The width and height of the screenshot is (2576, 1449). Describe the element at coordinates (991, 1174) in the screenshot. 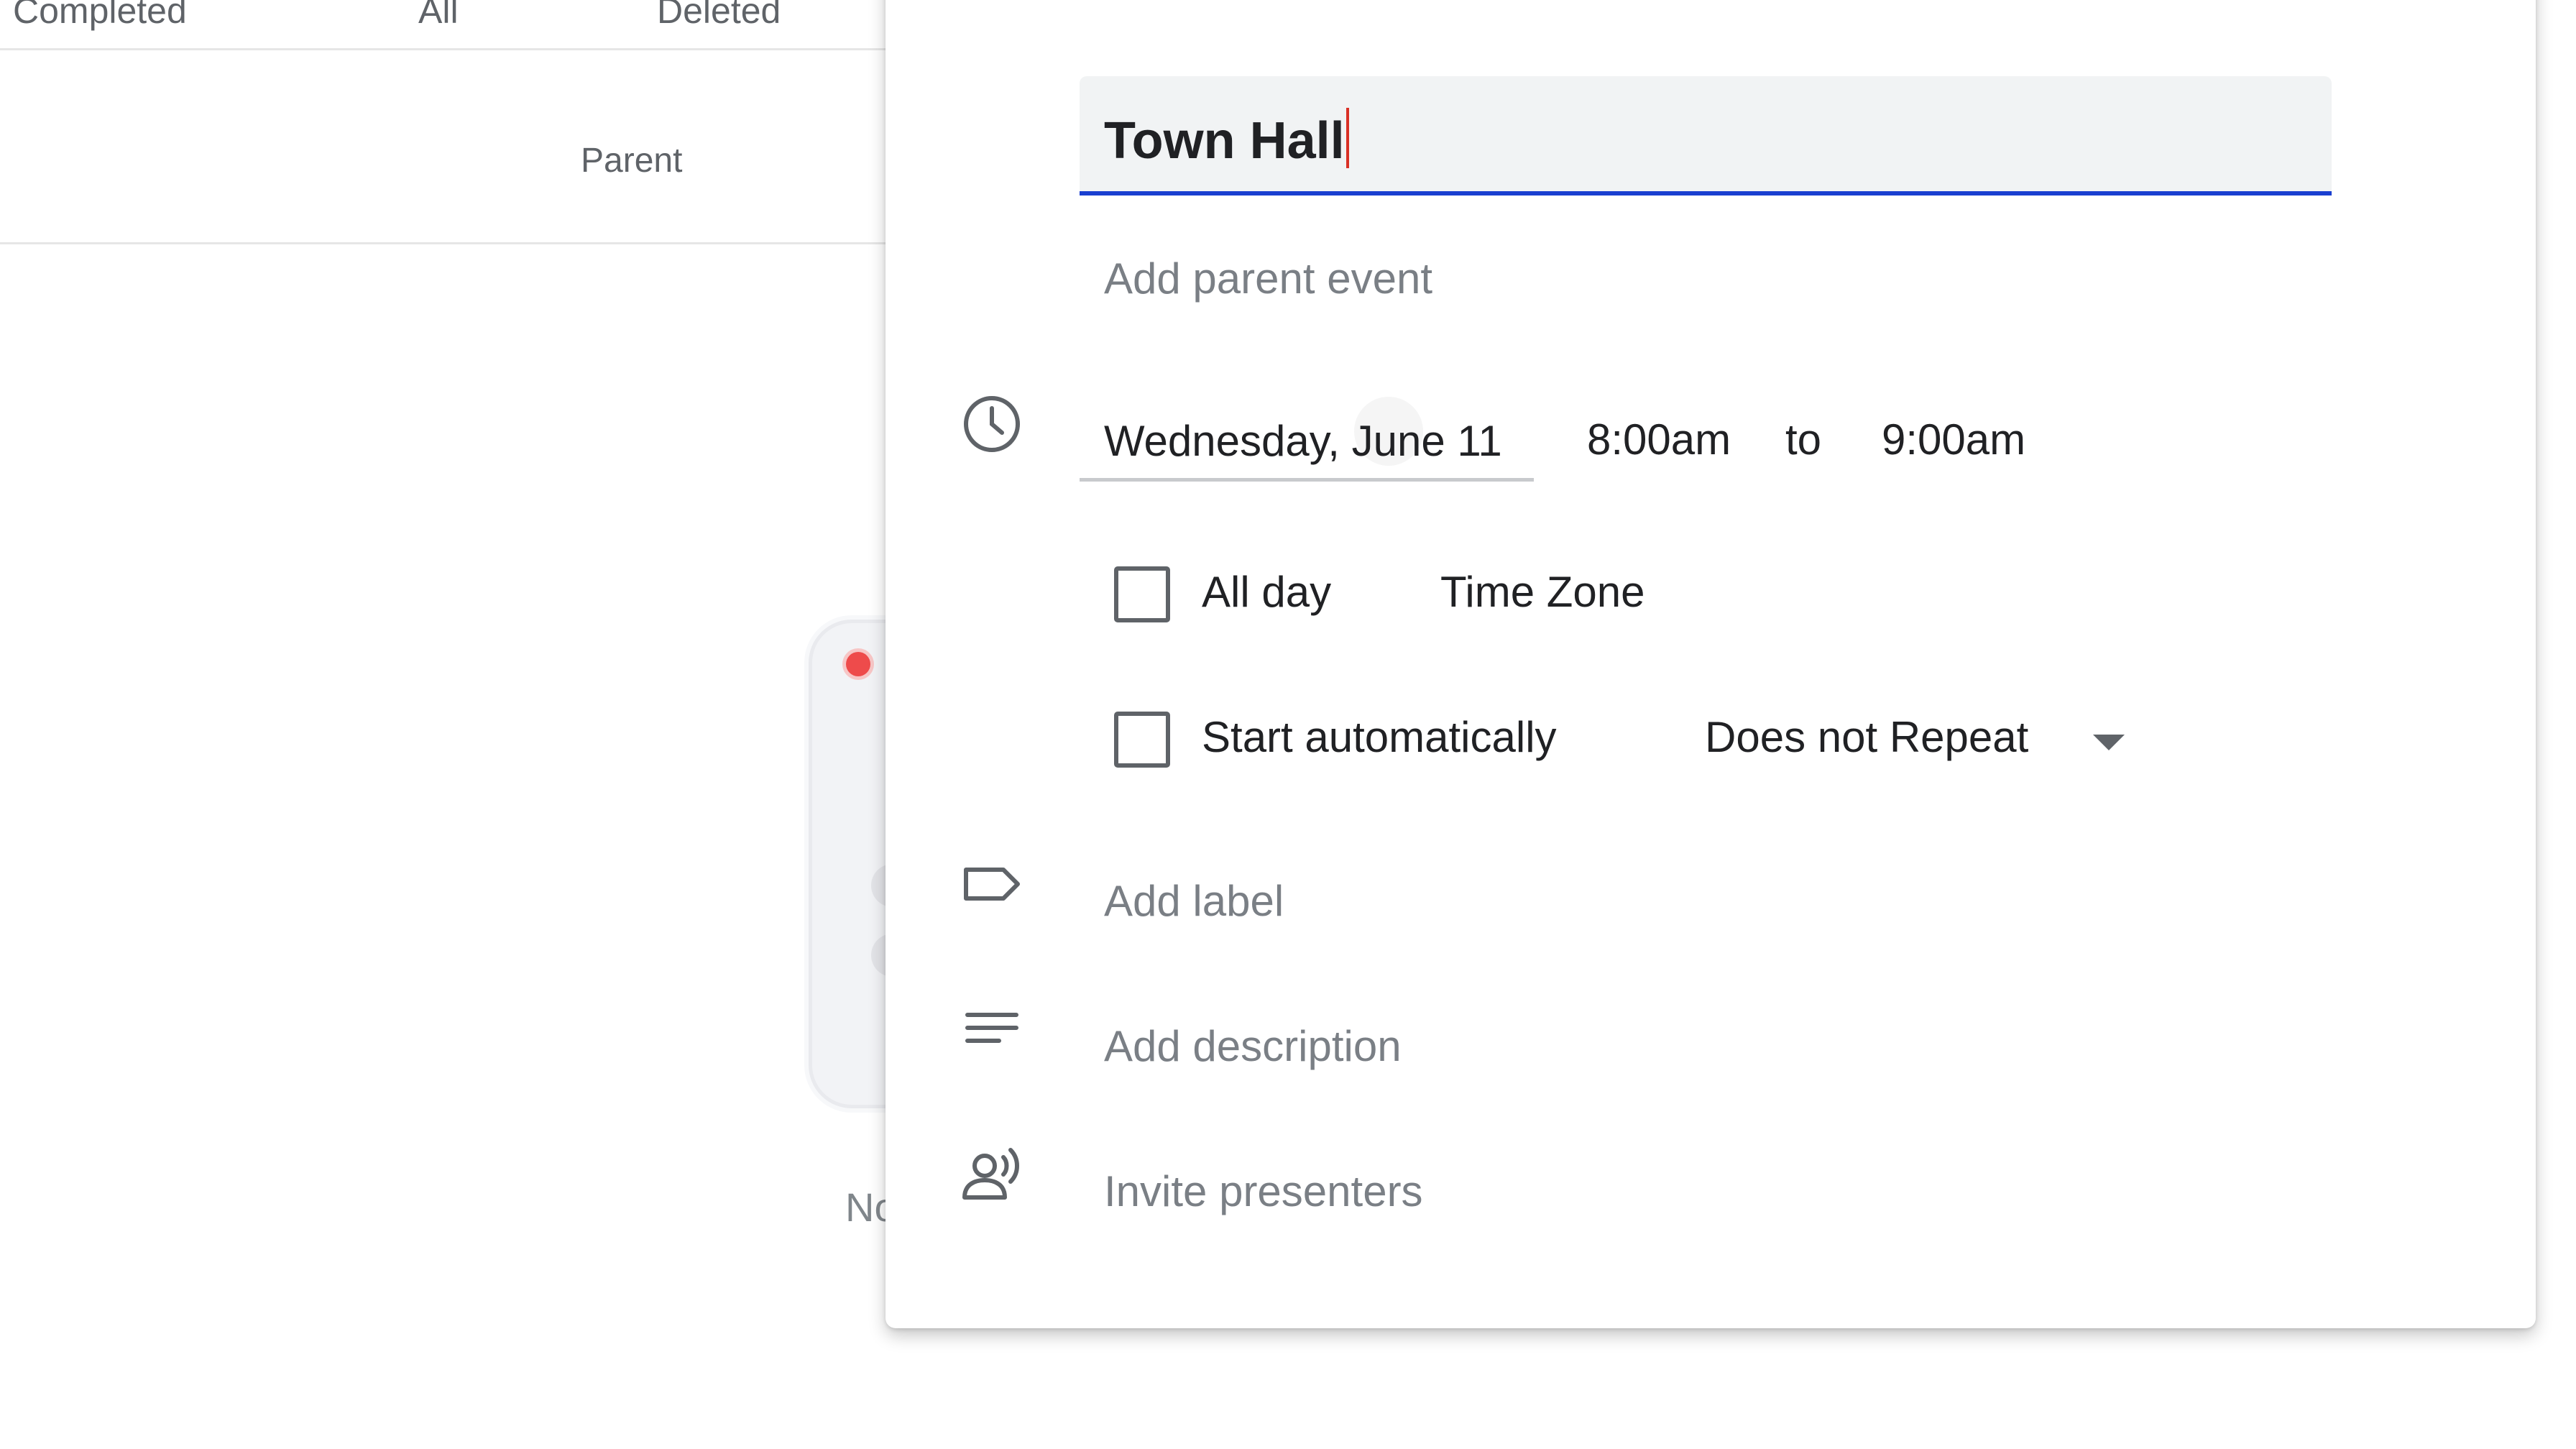

I see `presenter-voice-icon` at that location.